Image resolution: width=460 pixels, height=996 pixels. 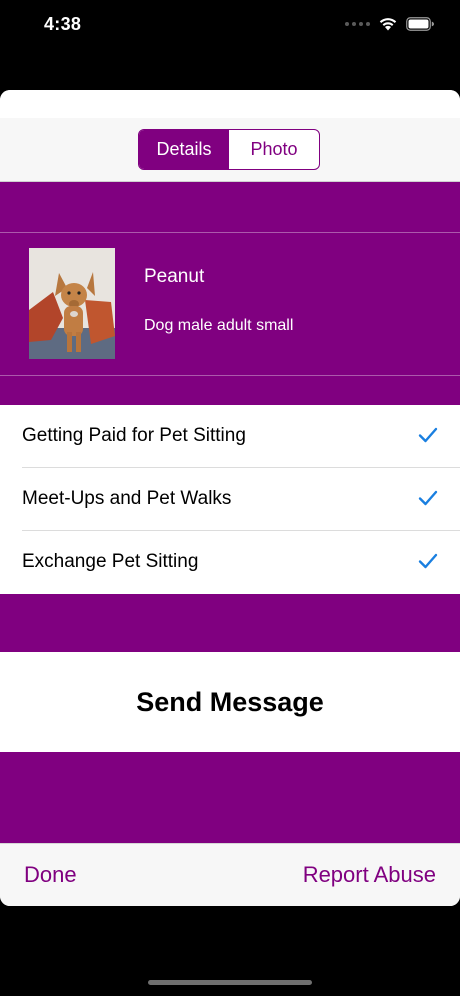 What do you see at coordinates (63, 24) in the screenshot?
I see `status-time: 4:38` at bounding box center [63, 24].